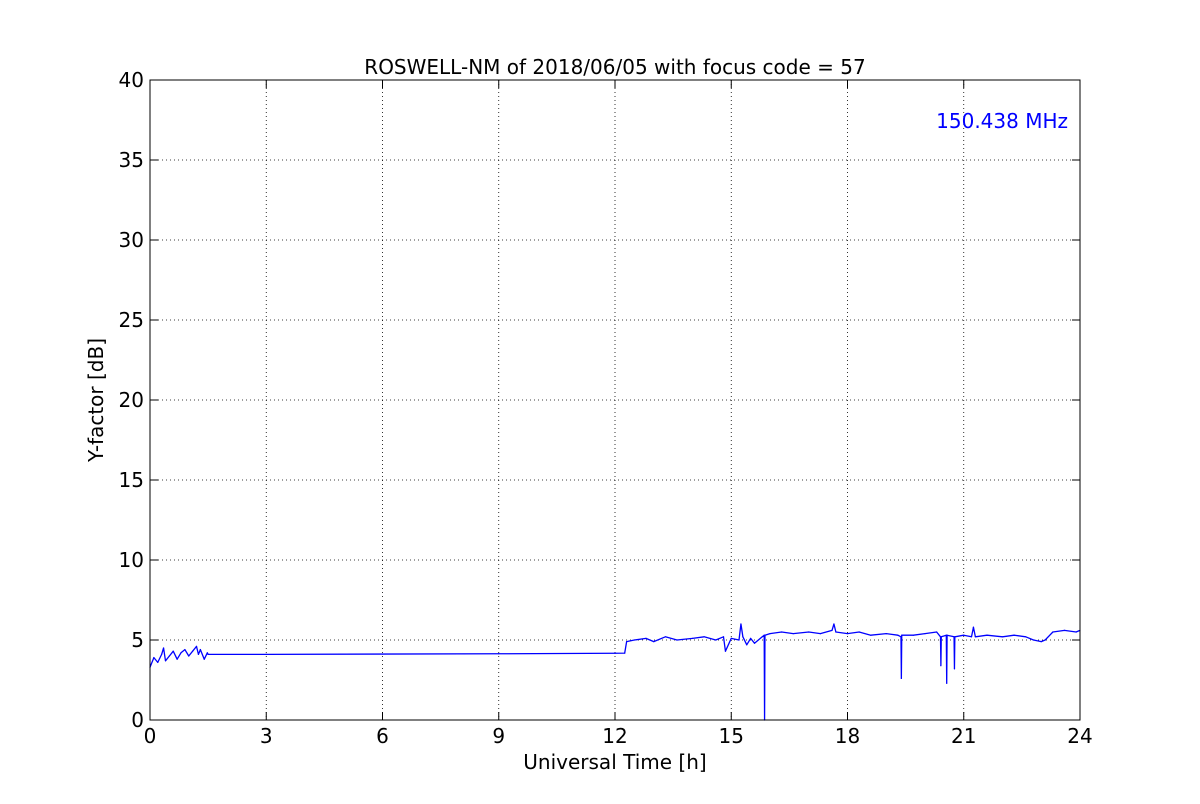  I want to click on y-axis-label: Y-factor [dB], so click(96, 400).